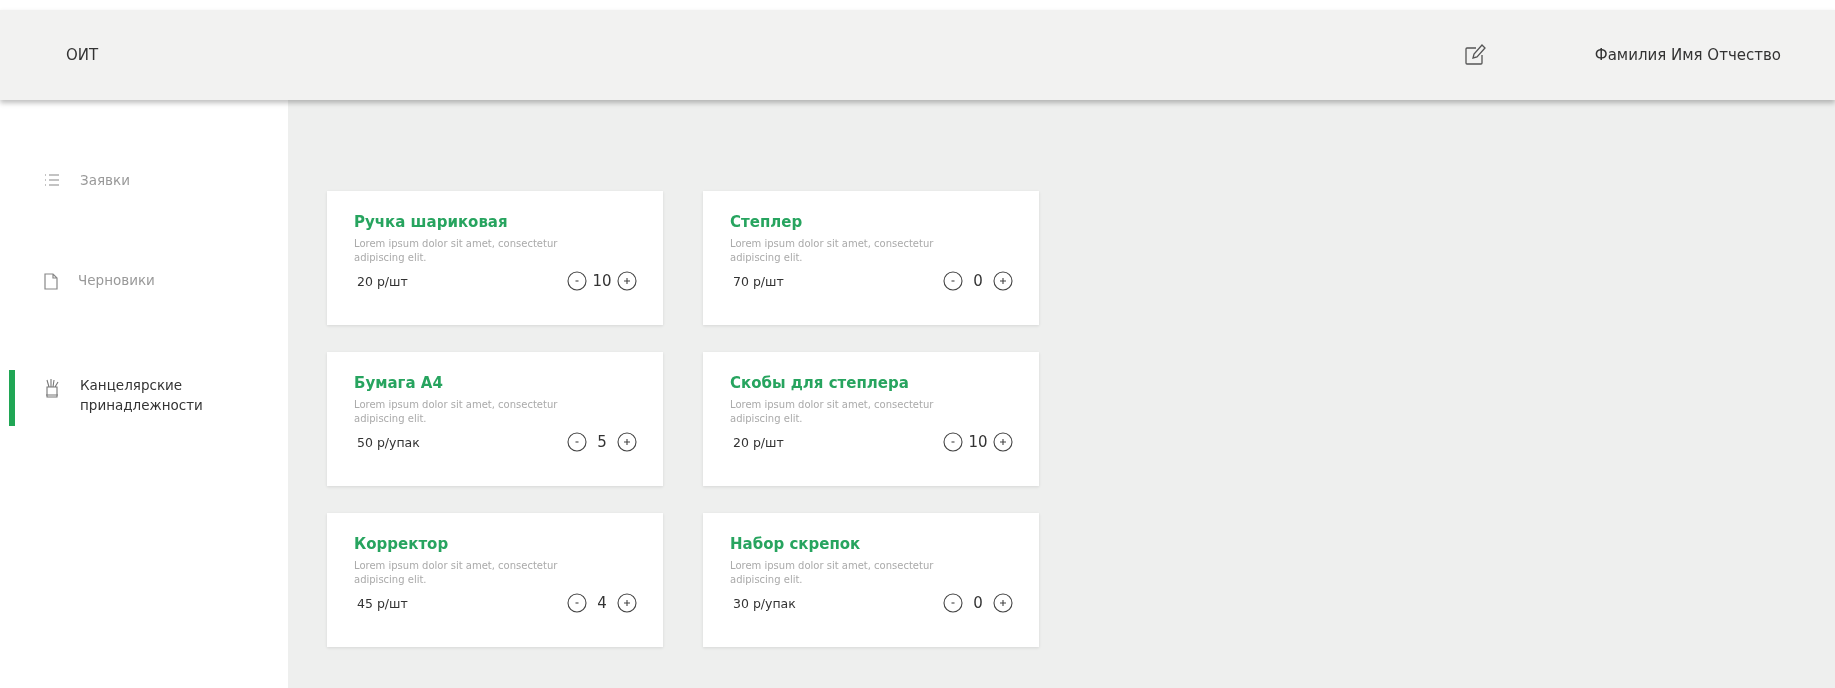 This screenshot has width=1835, height=688. I want to click on document-icon, so click(51, 281).